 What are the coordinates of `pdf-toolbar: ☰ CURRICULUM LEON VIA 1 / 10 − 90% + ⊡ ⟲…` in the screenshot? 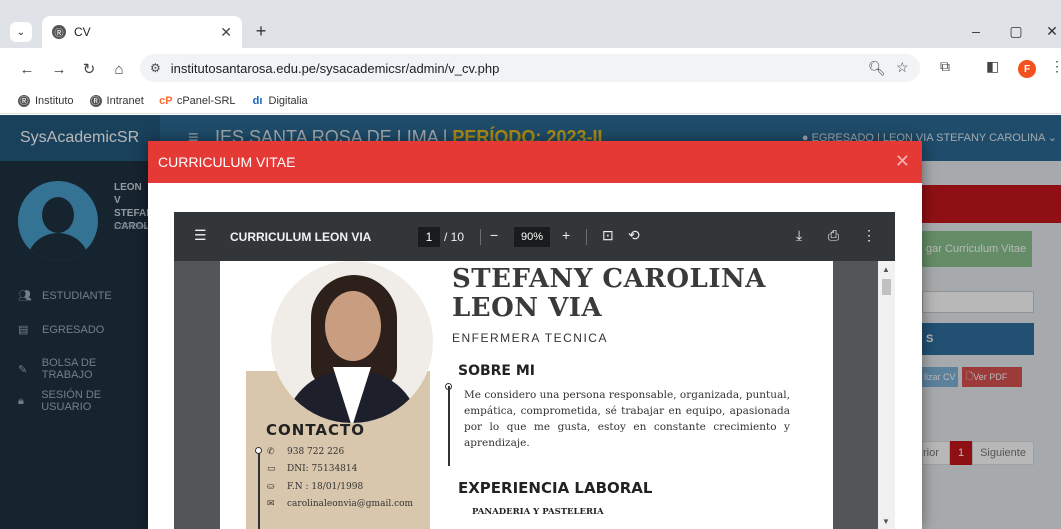 It's located at (534, 236).